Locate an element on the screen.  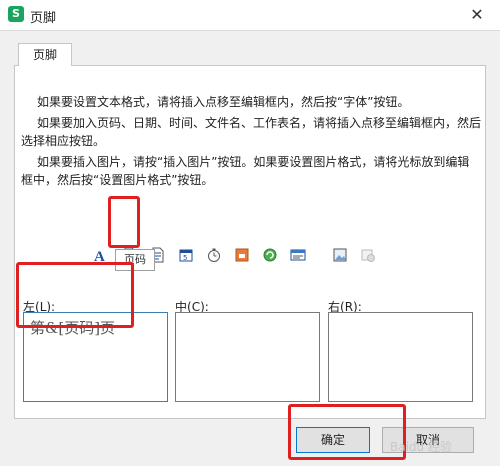
baidu-watermark: Baidu 经验 is located at coordinates (421, 447).